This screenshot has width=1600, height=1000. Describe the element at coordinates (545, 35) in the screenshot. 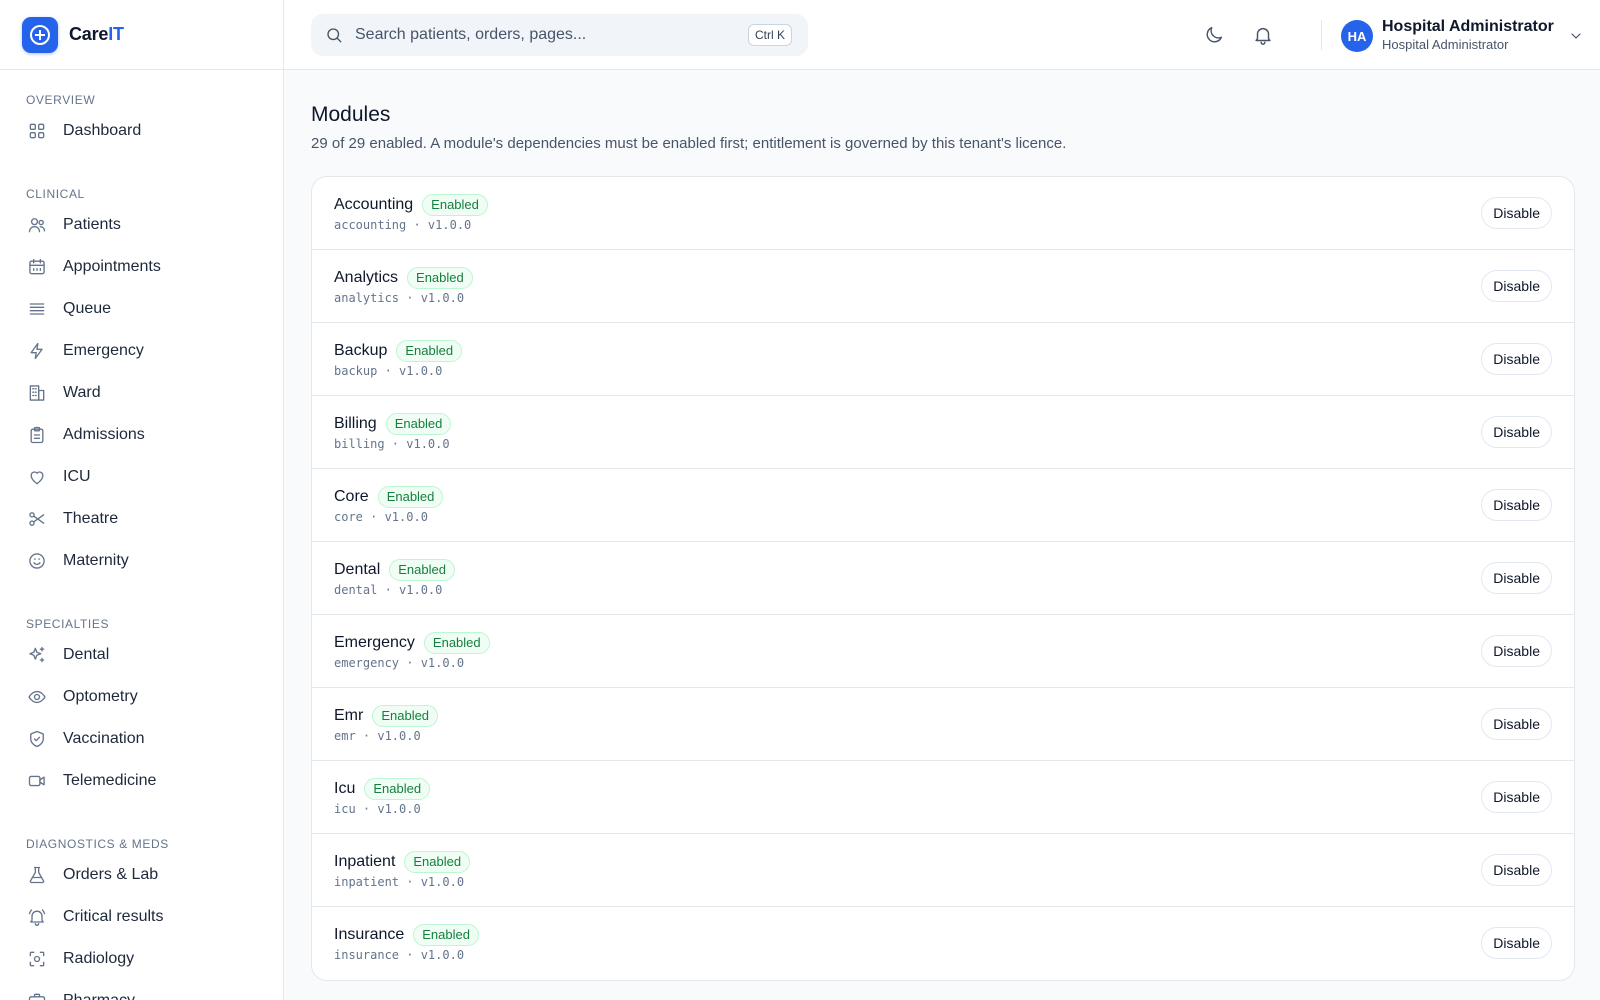

I see `search-input` at that location.